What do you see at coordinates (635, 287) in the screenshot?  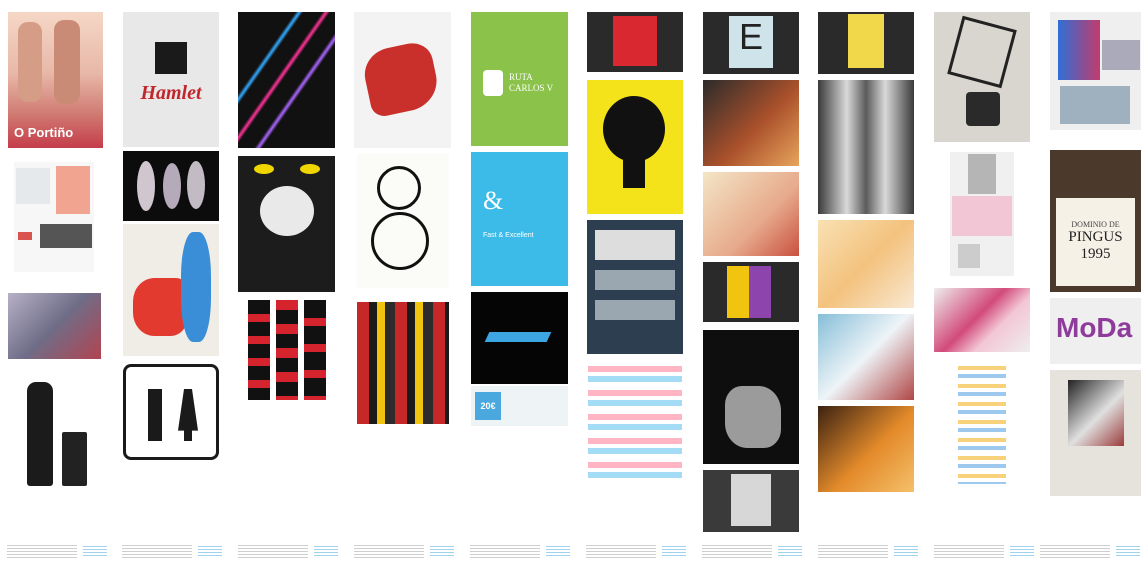 I see `tile-web-layout` at bounding box center [635, 287].